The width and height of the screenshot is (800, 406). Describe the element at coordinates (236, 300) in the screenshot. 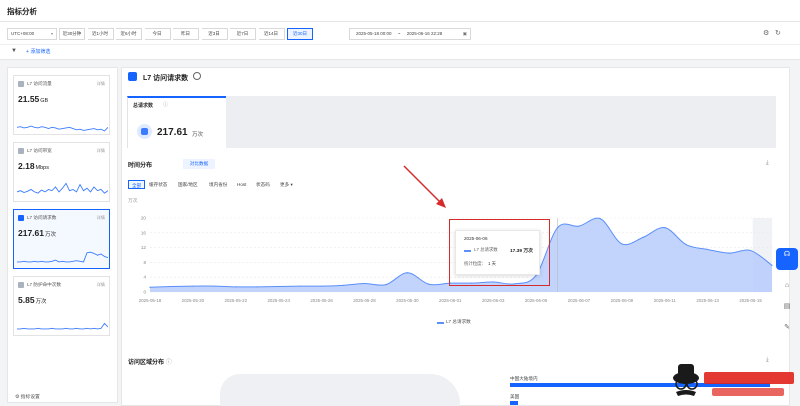

I see `x-tick-label: 2025-05-22` at that location.